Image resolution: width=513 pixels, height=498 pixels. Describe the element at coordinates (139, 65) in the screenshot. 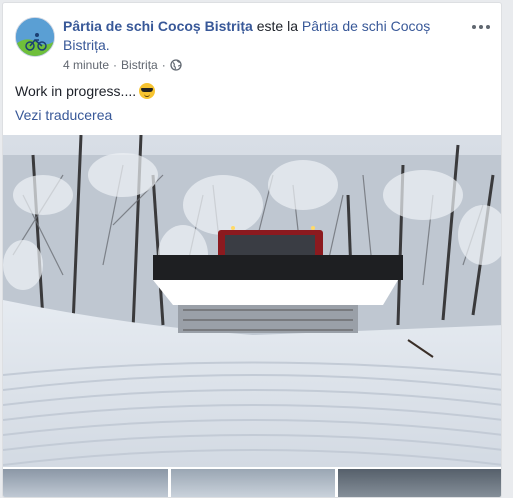

I see `place-link: Bistrița` at that location.